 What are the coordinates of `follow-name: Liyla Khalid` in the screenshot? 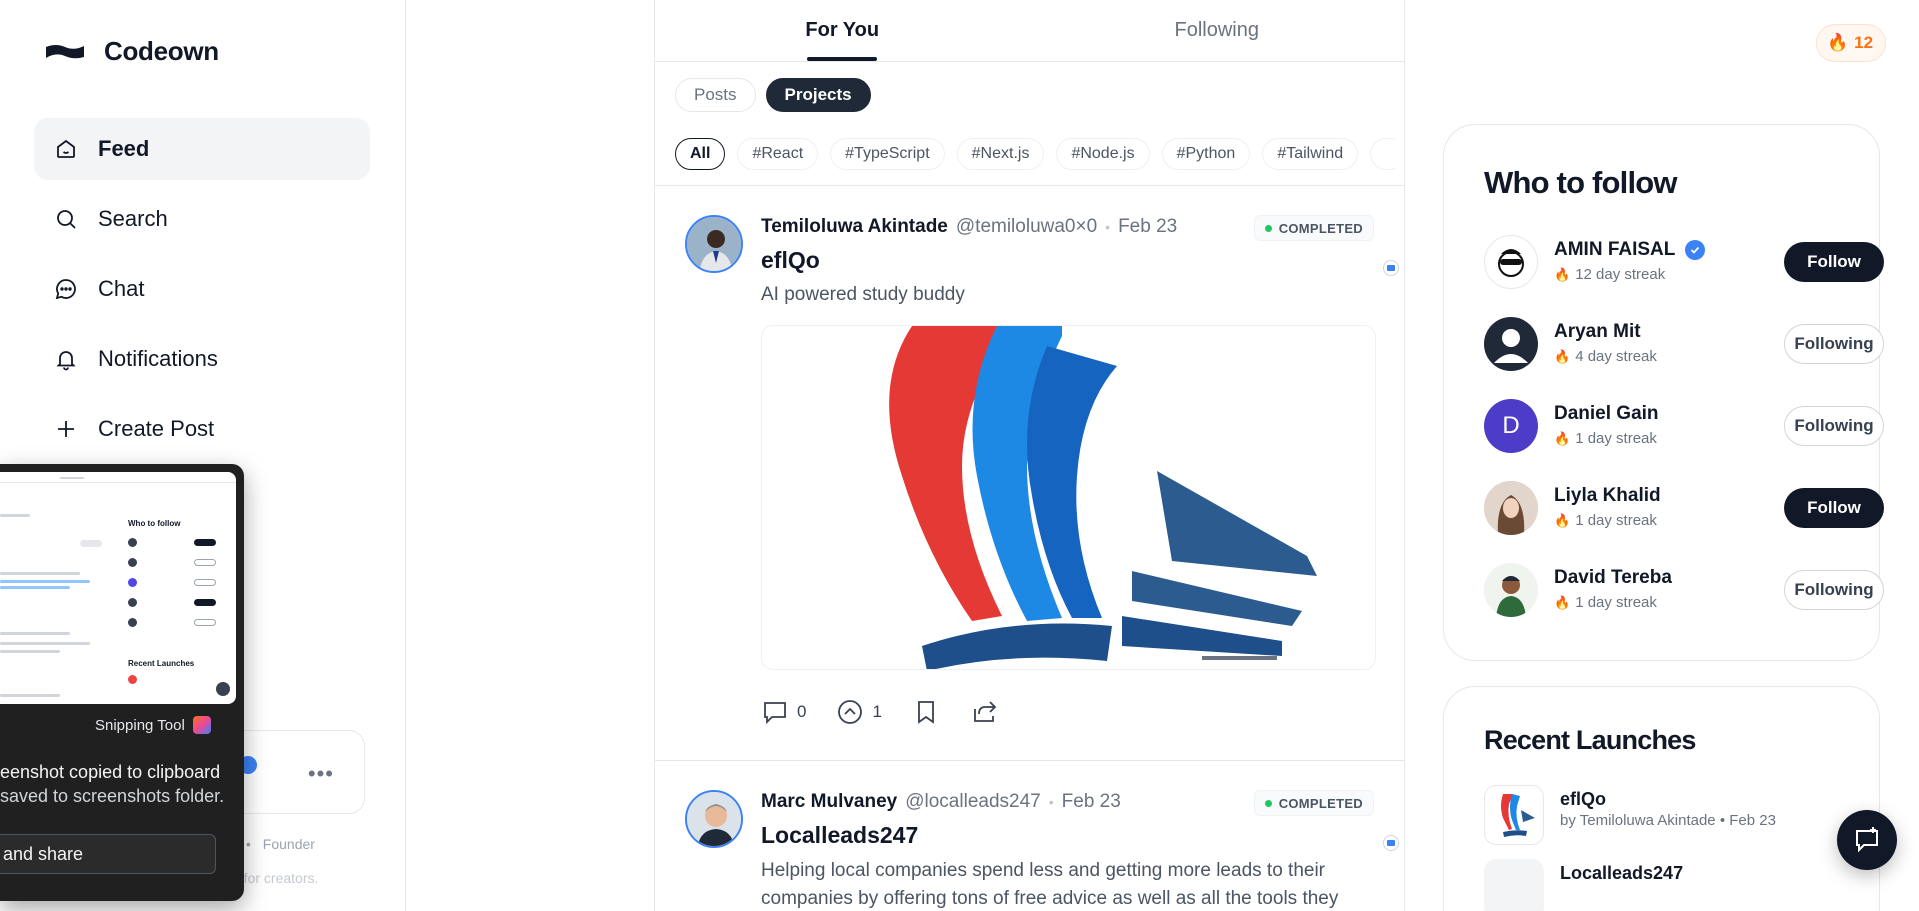 It's located at (1607, 496).